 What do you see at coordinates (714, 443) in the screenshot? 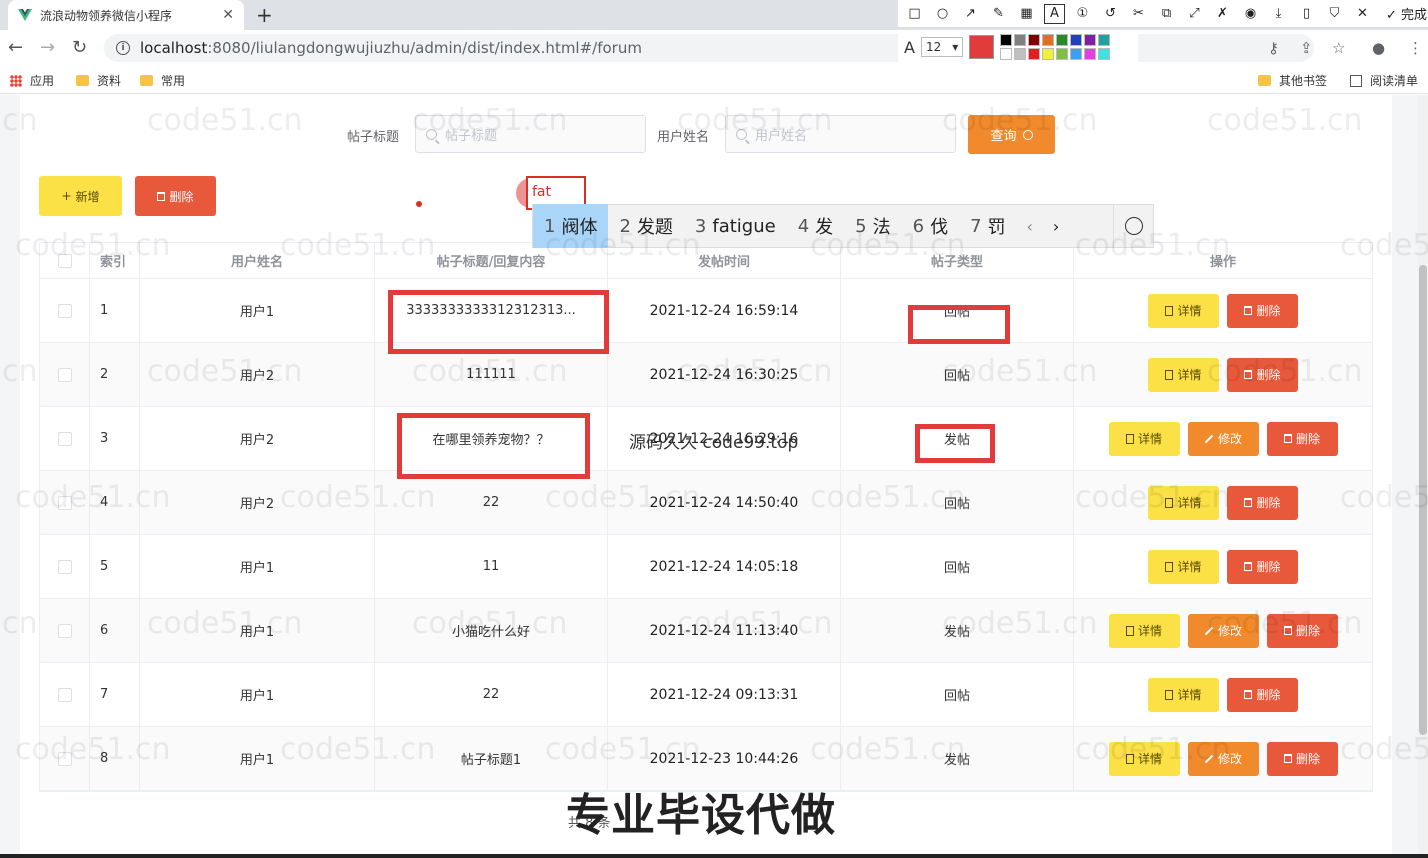
I see `source-watermark: 源码久久 code99.top` at bounding box center [714, 443].